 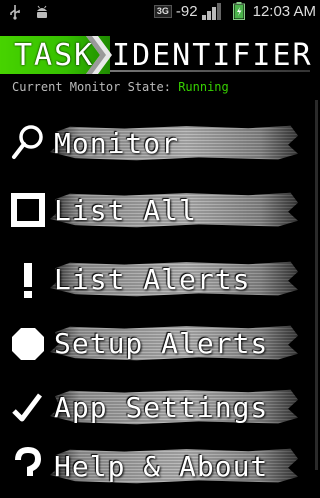 What do you see at coordinates (29, 12) in the screenshot?
I see `notification-icons` at bounding box center [29, 12].